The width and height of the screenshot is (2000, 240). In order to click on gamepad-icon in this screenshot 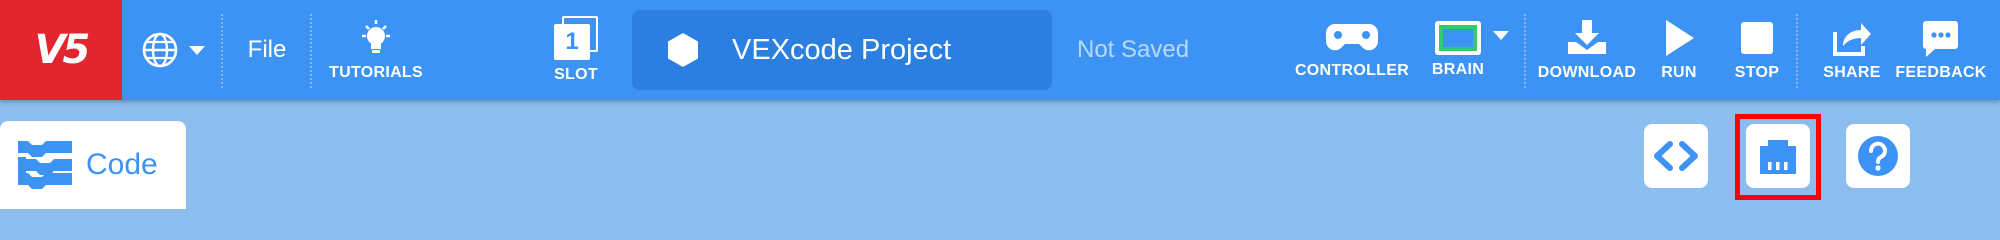, I will do `click(1352, 37)`.